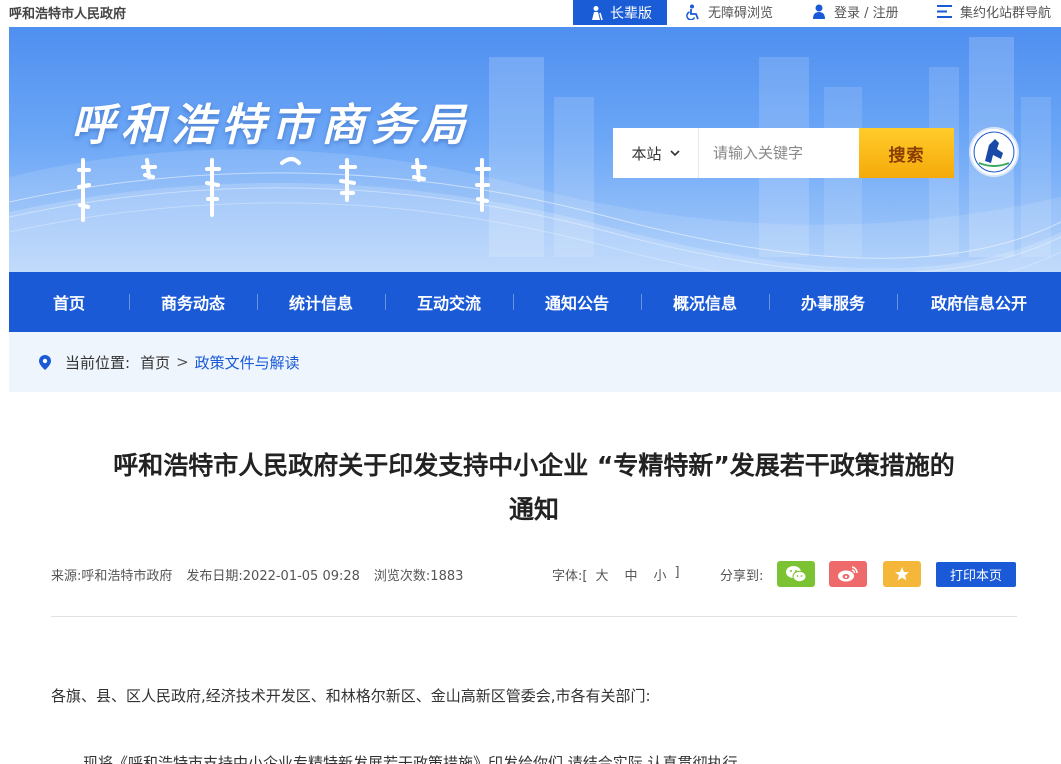 Image resolution: width=1061 pixels, height=764 pixels. I want to click on search-bar: 本站 搜索, so click(783, 153).